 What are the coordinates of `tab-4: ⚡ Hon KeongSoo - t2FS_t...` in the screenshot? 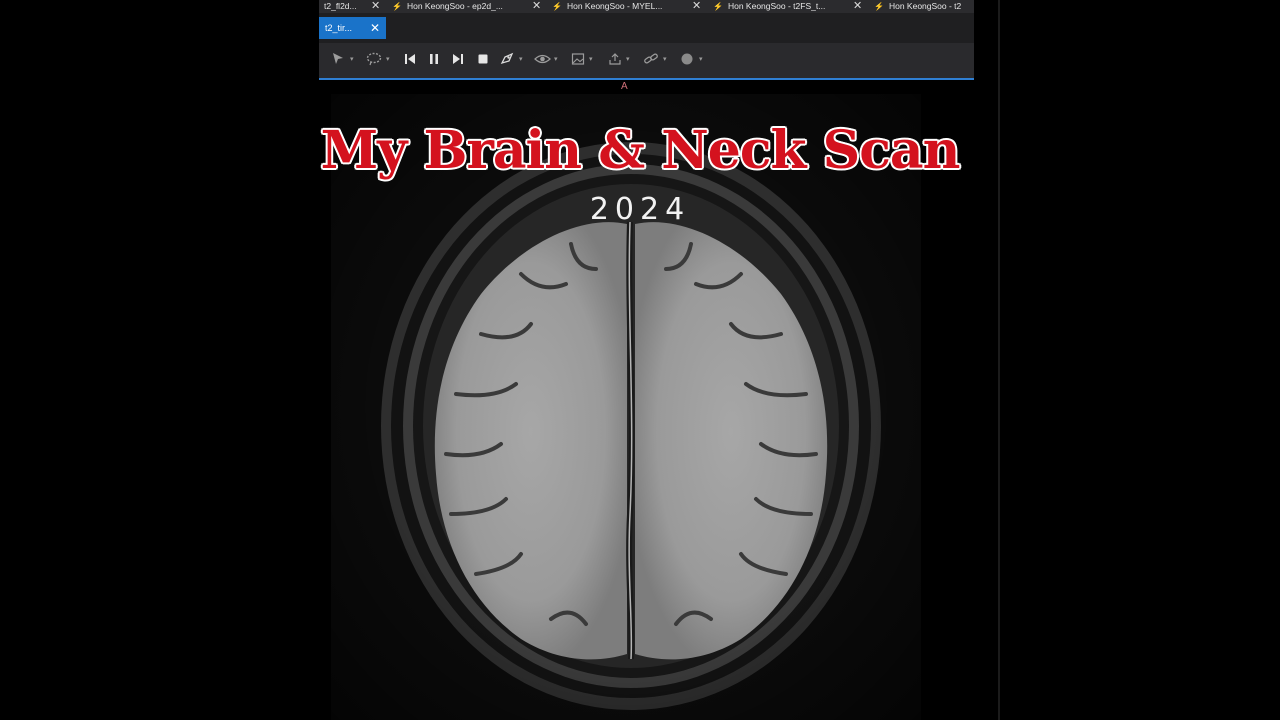 It's located at (769, 6).